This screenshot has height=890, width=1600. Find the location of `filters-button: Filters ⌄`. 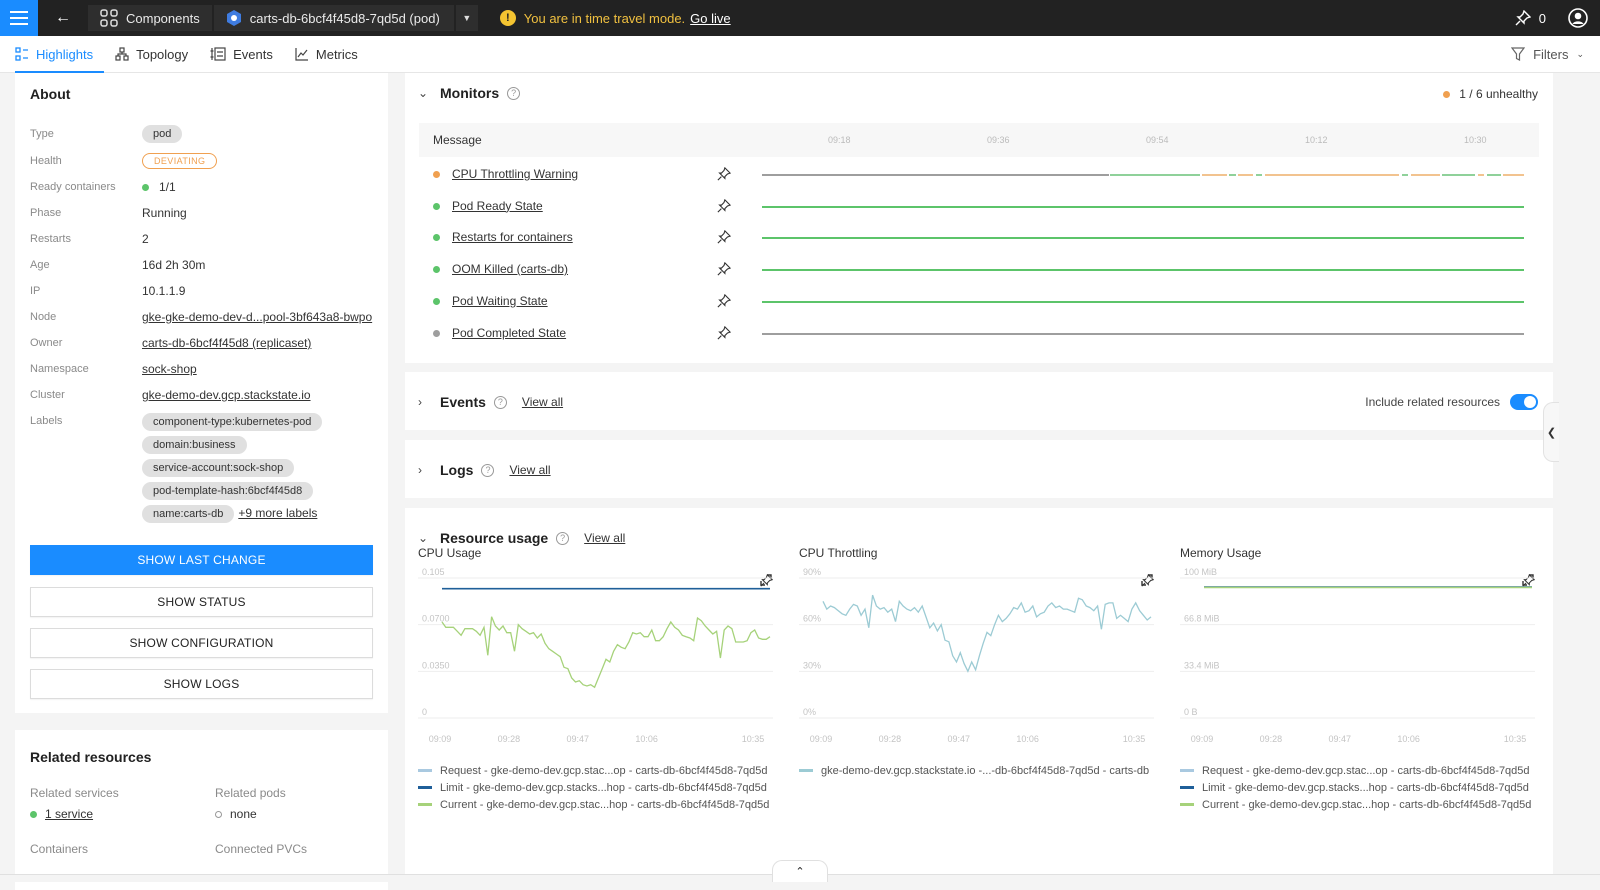

filters-button: Filters ⌄ is located at coordinates (1555, 54).